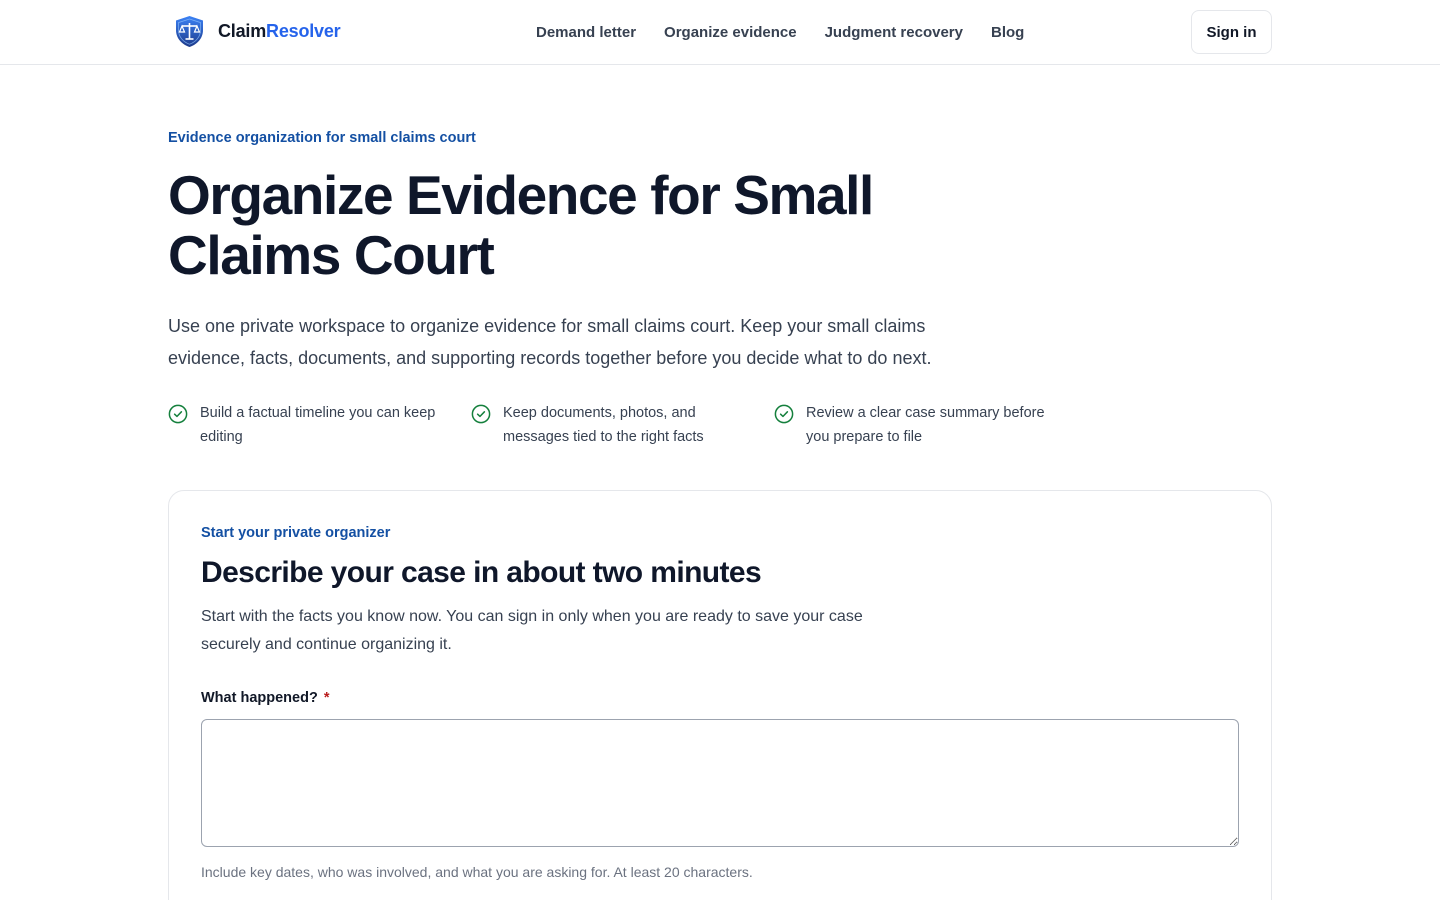 The image size is (1440, 900). What do you see at coordinates (586, 32) in the screenshot?
I see `nav-demand-letter: Demand letter` at bounding box center [586, 32].